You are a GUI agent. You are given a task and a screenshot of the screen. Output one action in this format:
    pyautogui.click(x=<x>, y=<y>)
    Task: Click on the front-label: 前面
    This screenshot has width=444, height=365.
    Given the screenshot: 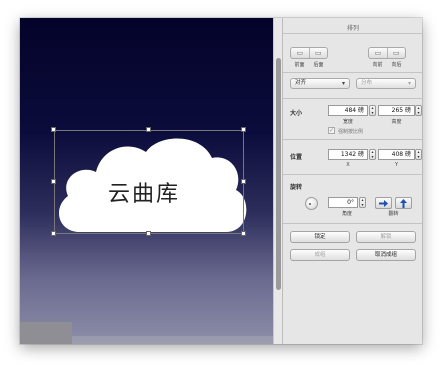 What is the action you would take?
    pyautogui.click(x=299, y=65)
    